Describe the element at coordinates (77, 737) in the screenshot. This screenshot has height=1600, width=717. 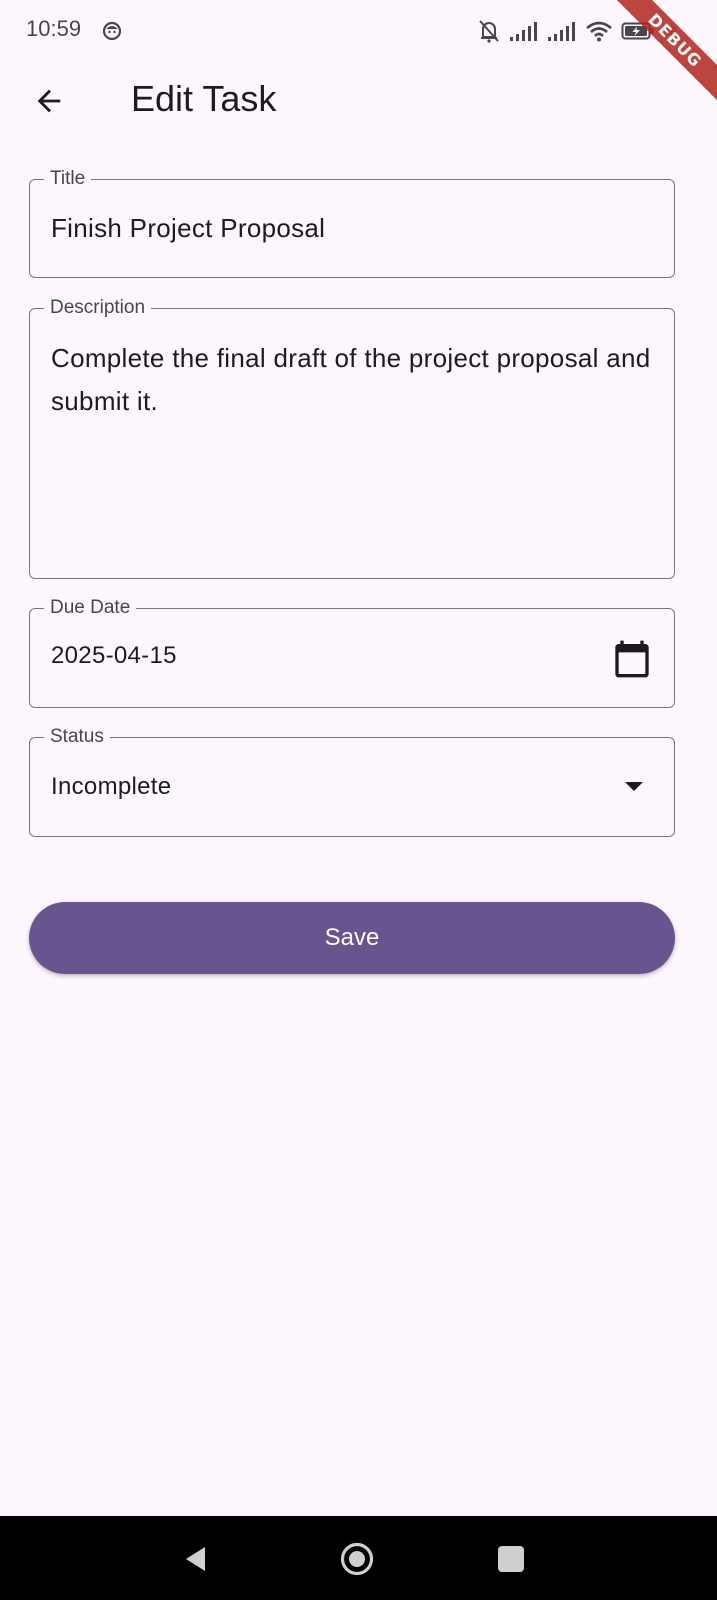
I see `status-dropdown-label: Status` at that location.